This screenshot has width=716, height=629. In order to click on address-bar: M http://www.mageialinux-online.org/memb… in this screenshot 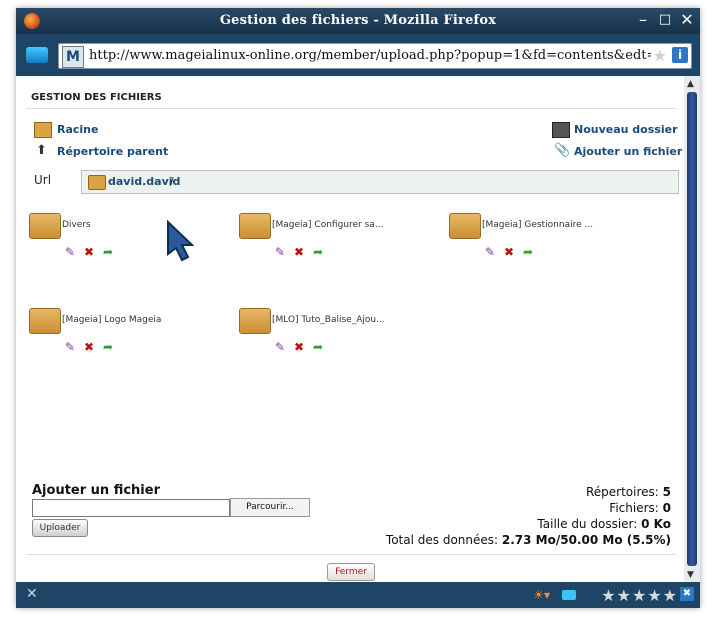, I will do `click(375, 56)`.